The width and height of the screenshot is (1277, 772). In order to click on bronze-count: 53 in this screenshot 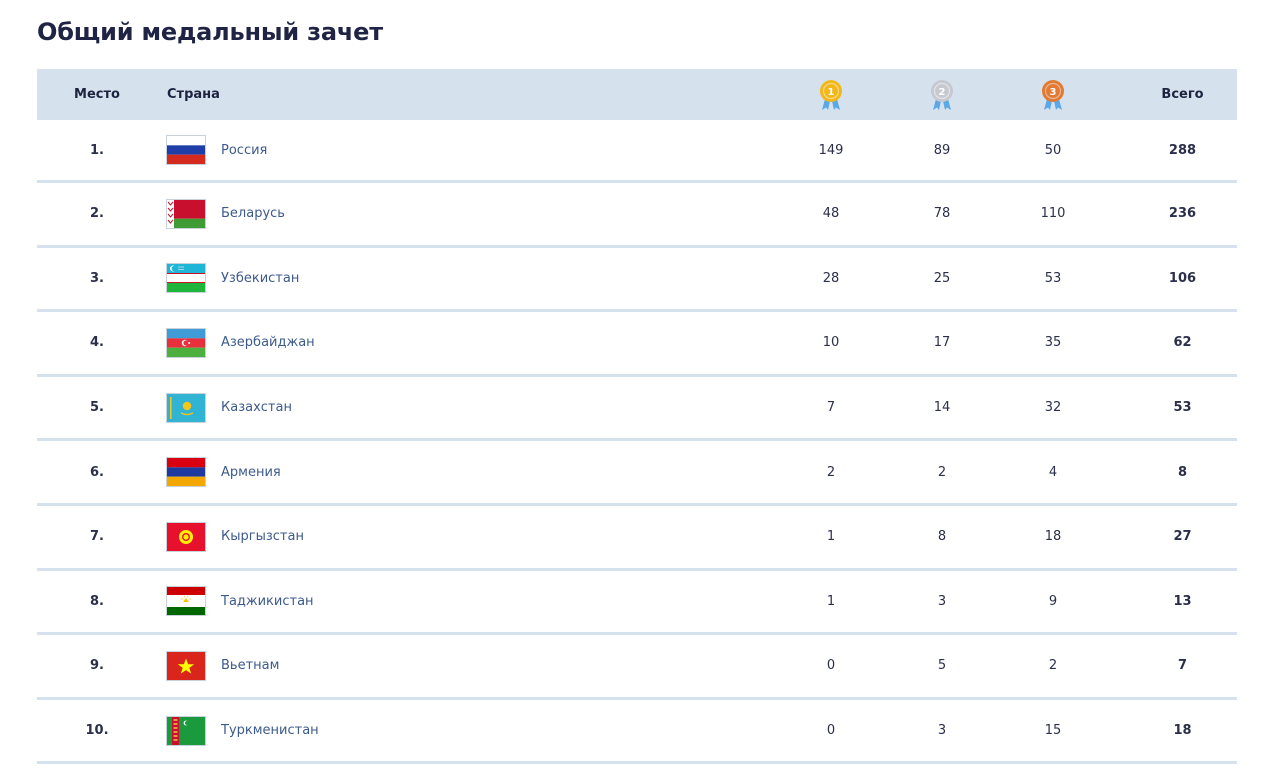, I will do `click(1053, 278)`.